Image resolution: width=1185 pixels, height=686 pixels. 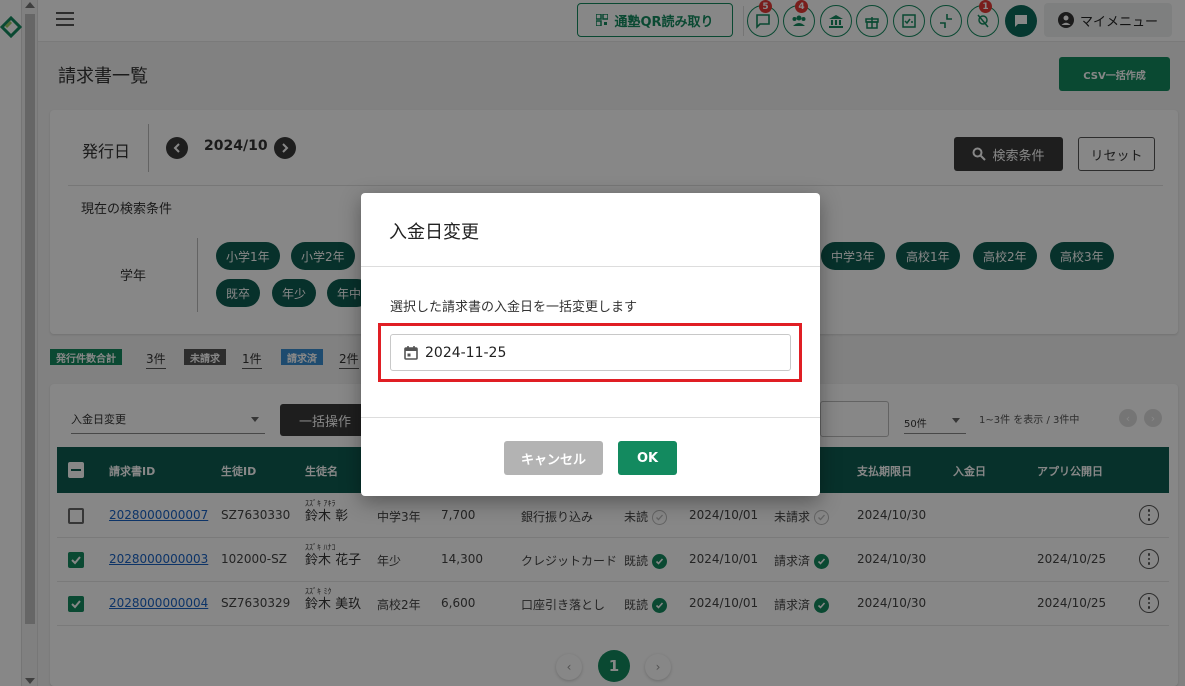 I want to click on dialog-description: 選択した請求書の入金日を一括変更します, so click(x=514, y=307).